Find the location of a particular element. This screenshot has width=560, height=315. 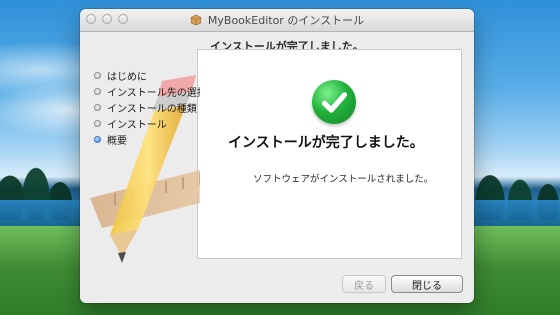

step-destination: インストール先の選択 is located at coordinates (147, 91).